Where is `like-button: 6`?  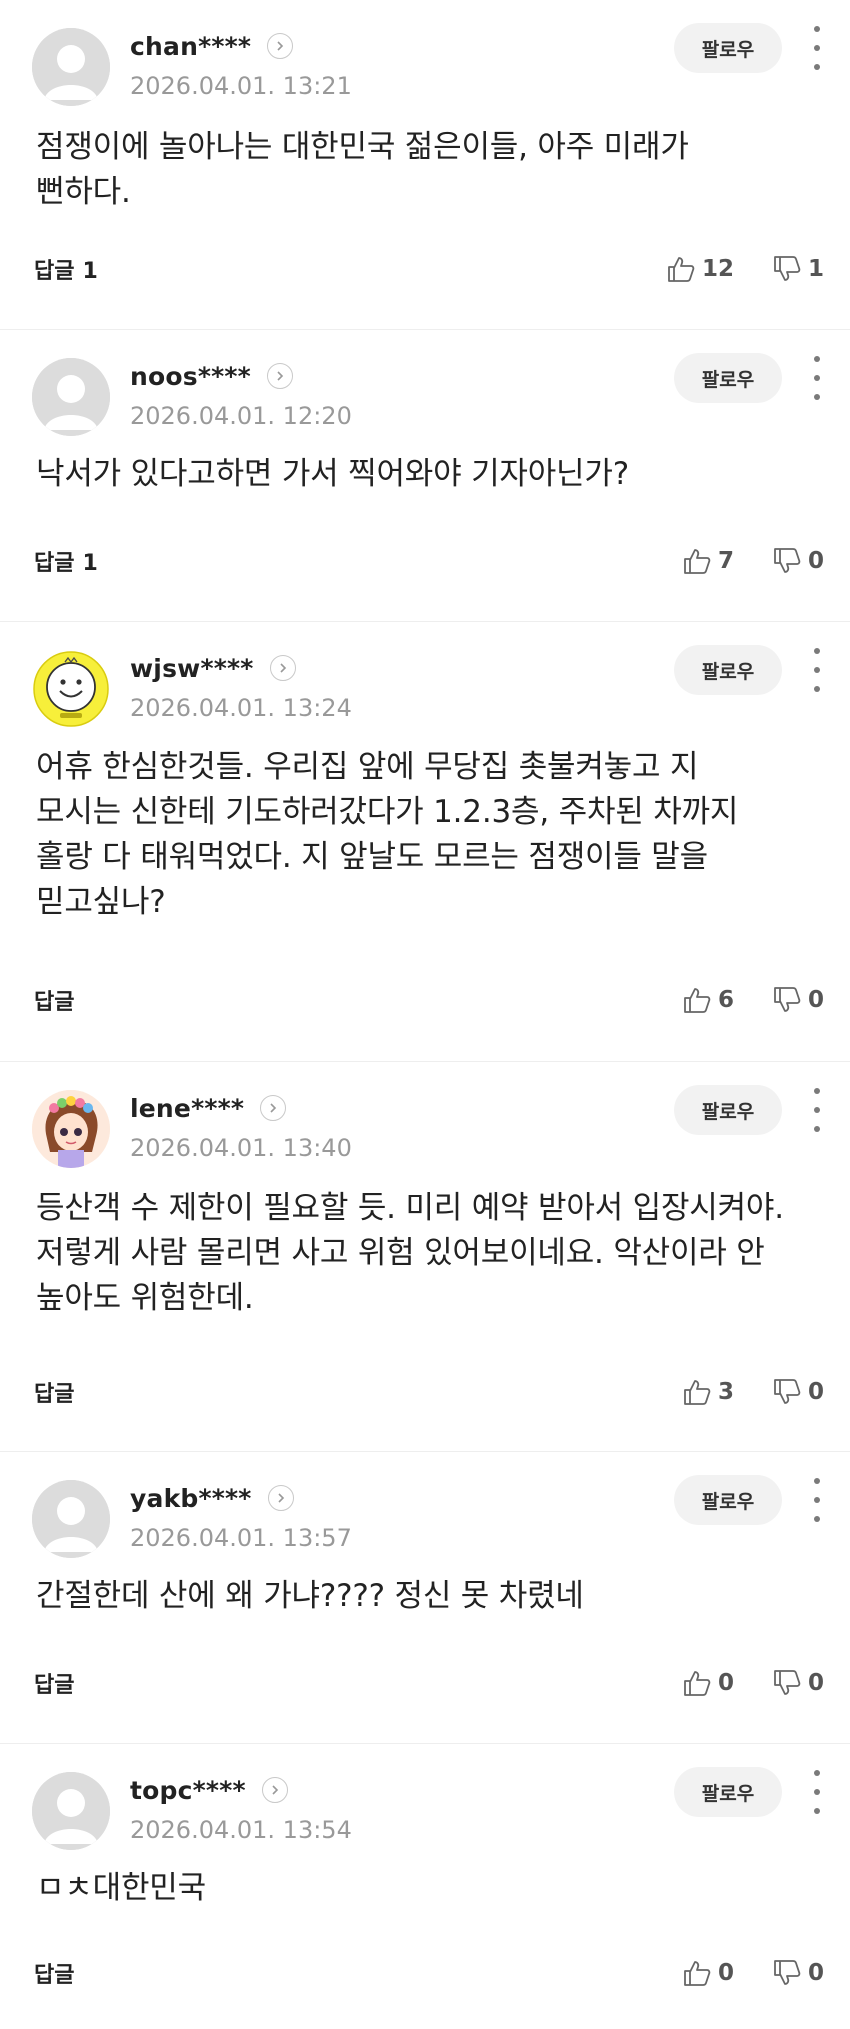 like-button: 6 is located at coordinates (708, 1000).